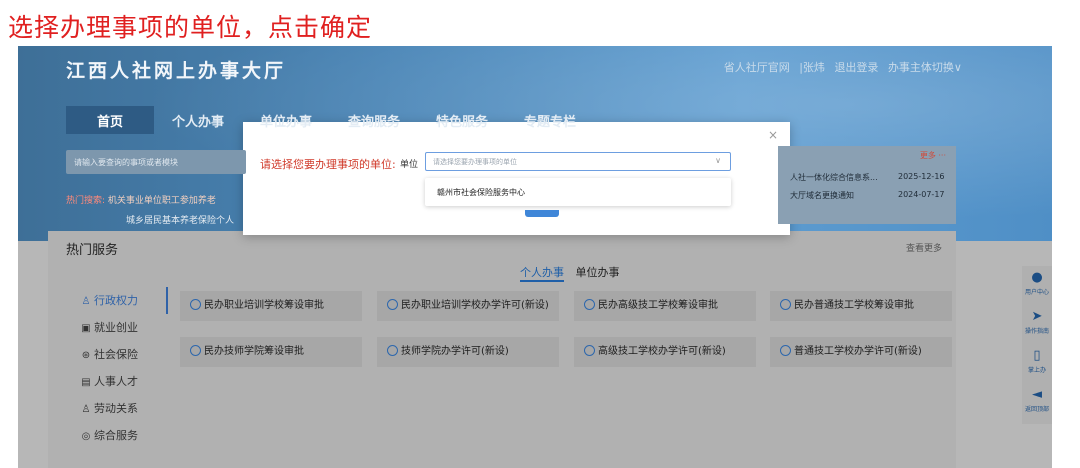 Image resolution: width=1080 pixels, height=468 pixels. Describe the element at coordinates (718, 160) in the screenshot. I see `chevron-down-icon: ∨` at that location.